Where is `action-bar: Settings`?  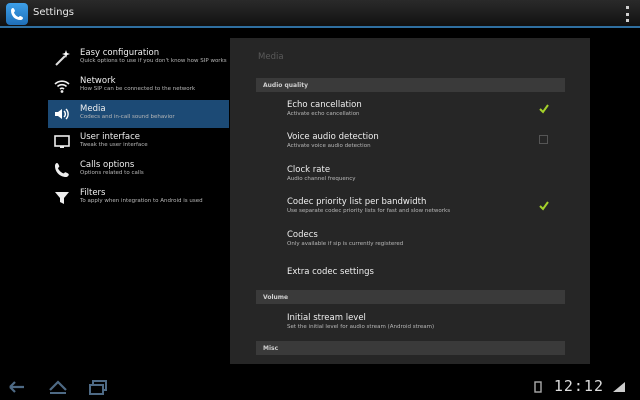
action-bar: Settings is located at coordinates (320, 14).